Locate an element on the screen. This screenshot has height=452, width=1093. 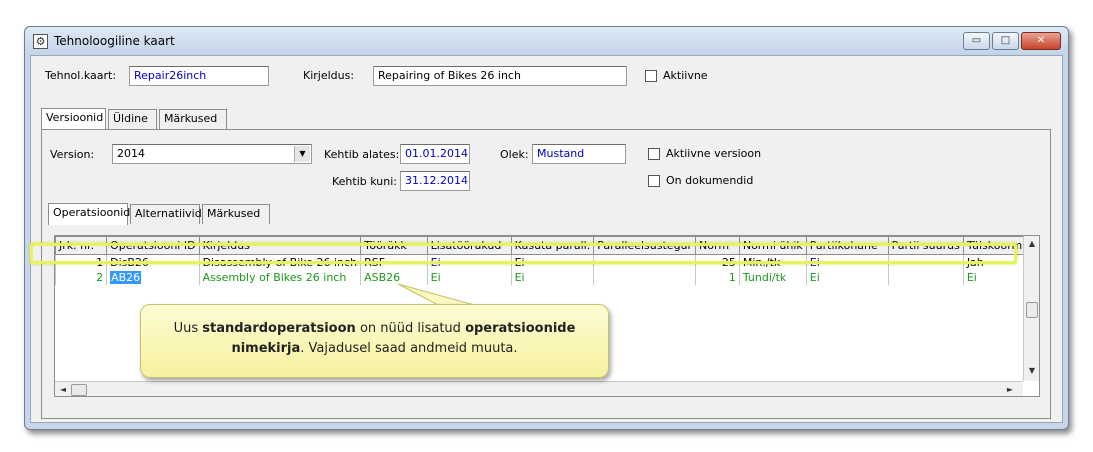
col-kirjeldus: Kirjeldus is located at coordinates (280, 245).